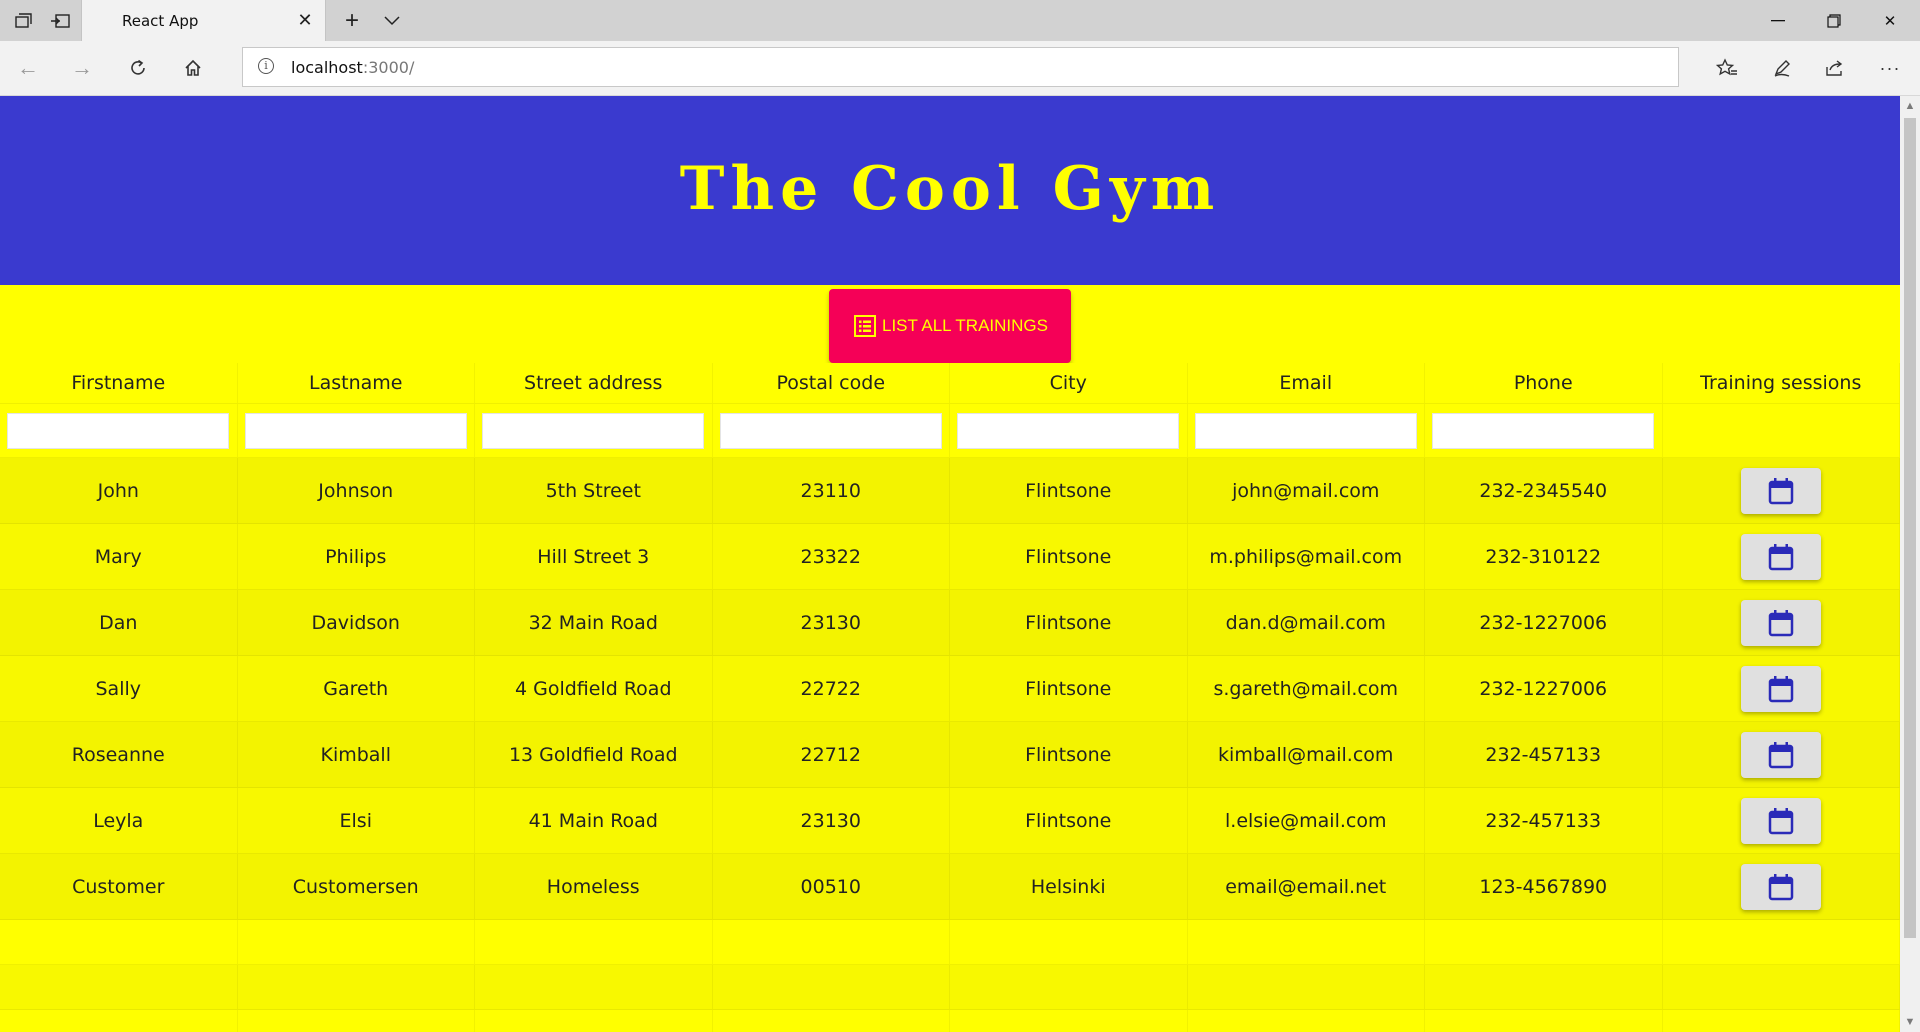  What do you see at coordinates (1782, 68) in the screenshot?
I see `pen-notes-icon` at bounding box center [1782, 68].